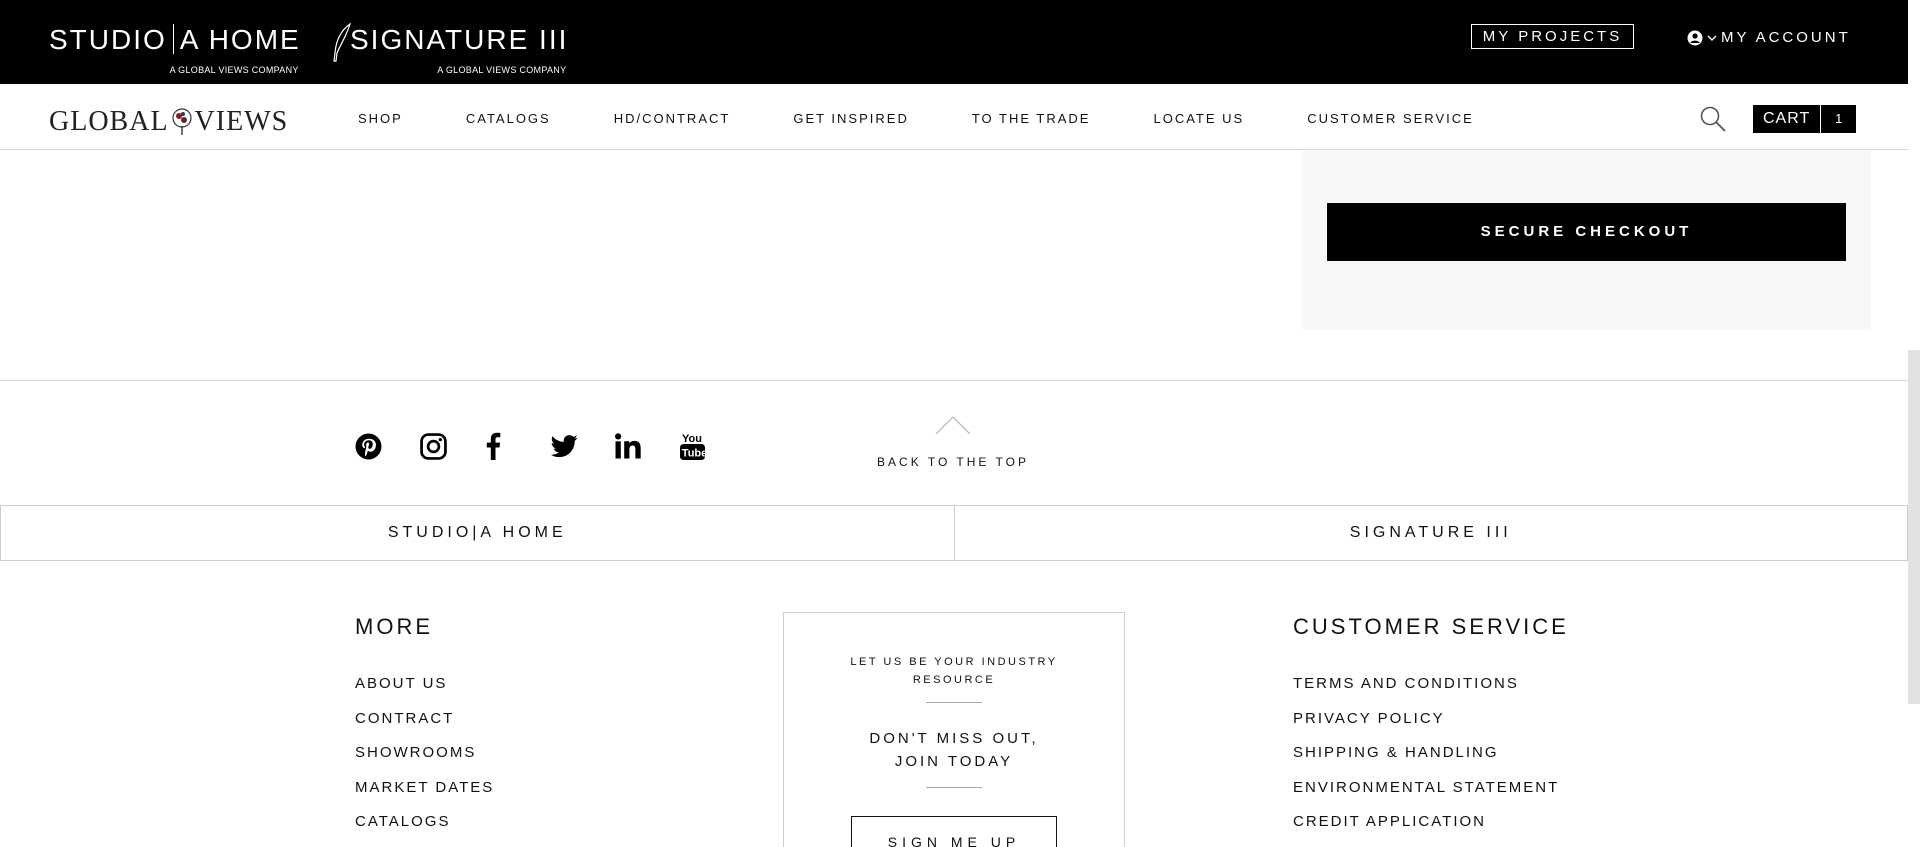 The height and width of the screenshot is (847, 1920). What do you see at coordinates (954, 380) in the screenshot?
I see `footer-divider` at bounding box center [954, 380].